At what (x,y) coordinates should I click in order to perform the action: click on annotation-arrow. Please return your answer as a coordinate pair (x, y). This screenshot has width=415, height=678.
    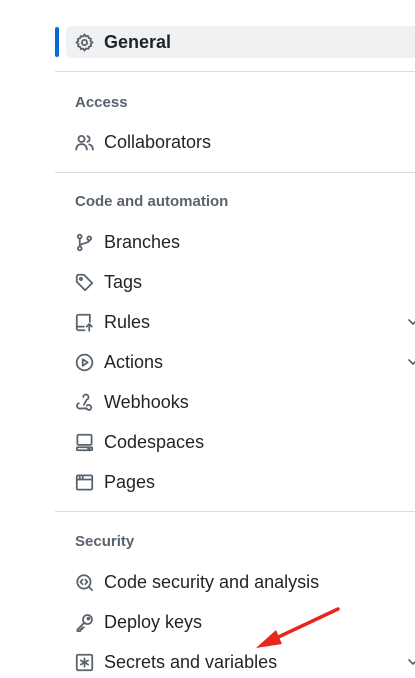
    Looking at the image, I should click on (298, 627).